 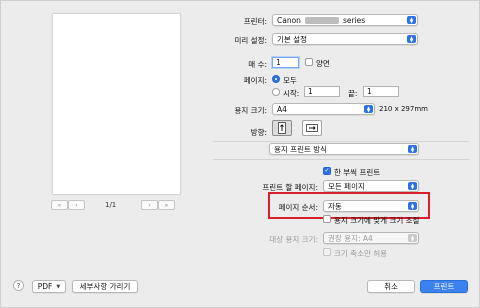 What do you see at coordinates (350, 238) in the screenshot?
I see `dest-paper-value: 권장 용지: A4` at bounding box center [350, 238].